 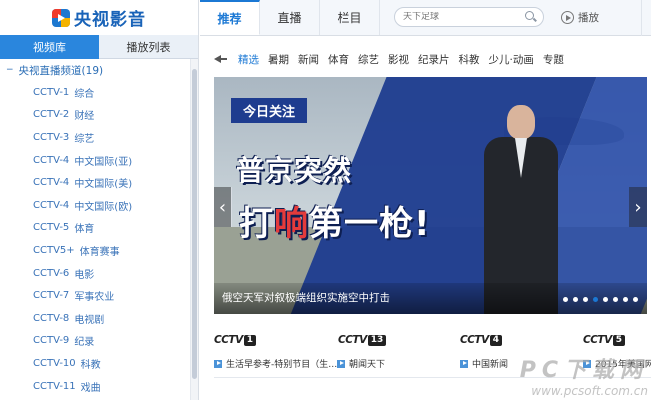 What do you see at coordinates (256, 224) in the screenshot?
I see `headline-part: 打` at bounding box center [256, 224].